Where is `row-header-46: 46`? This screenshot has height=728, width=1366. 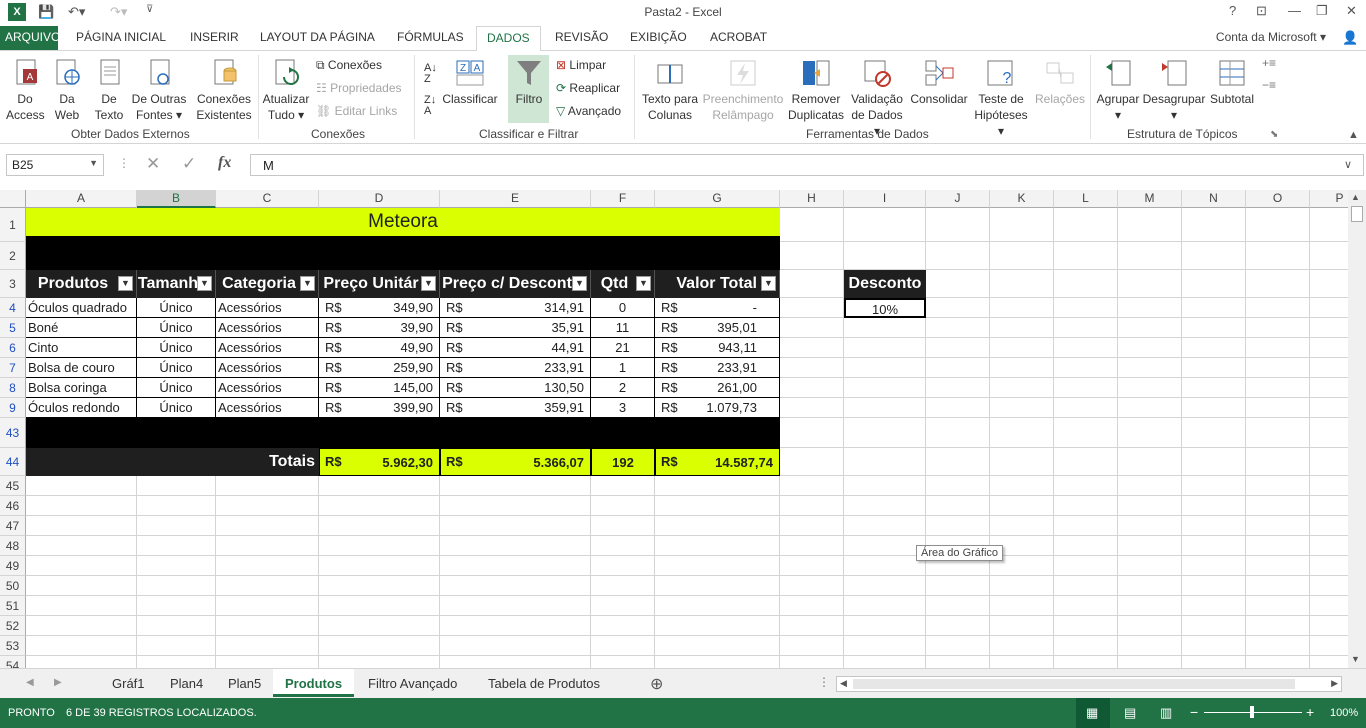
row-header-46: 46 is located at coordinates (13, 506).